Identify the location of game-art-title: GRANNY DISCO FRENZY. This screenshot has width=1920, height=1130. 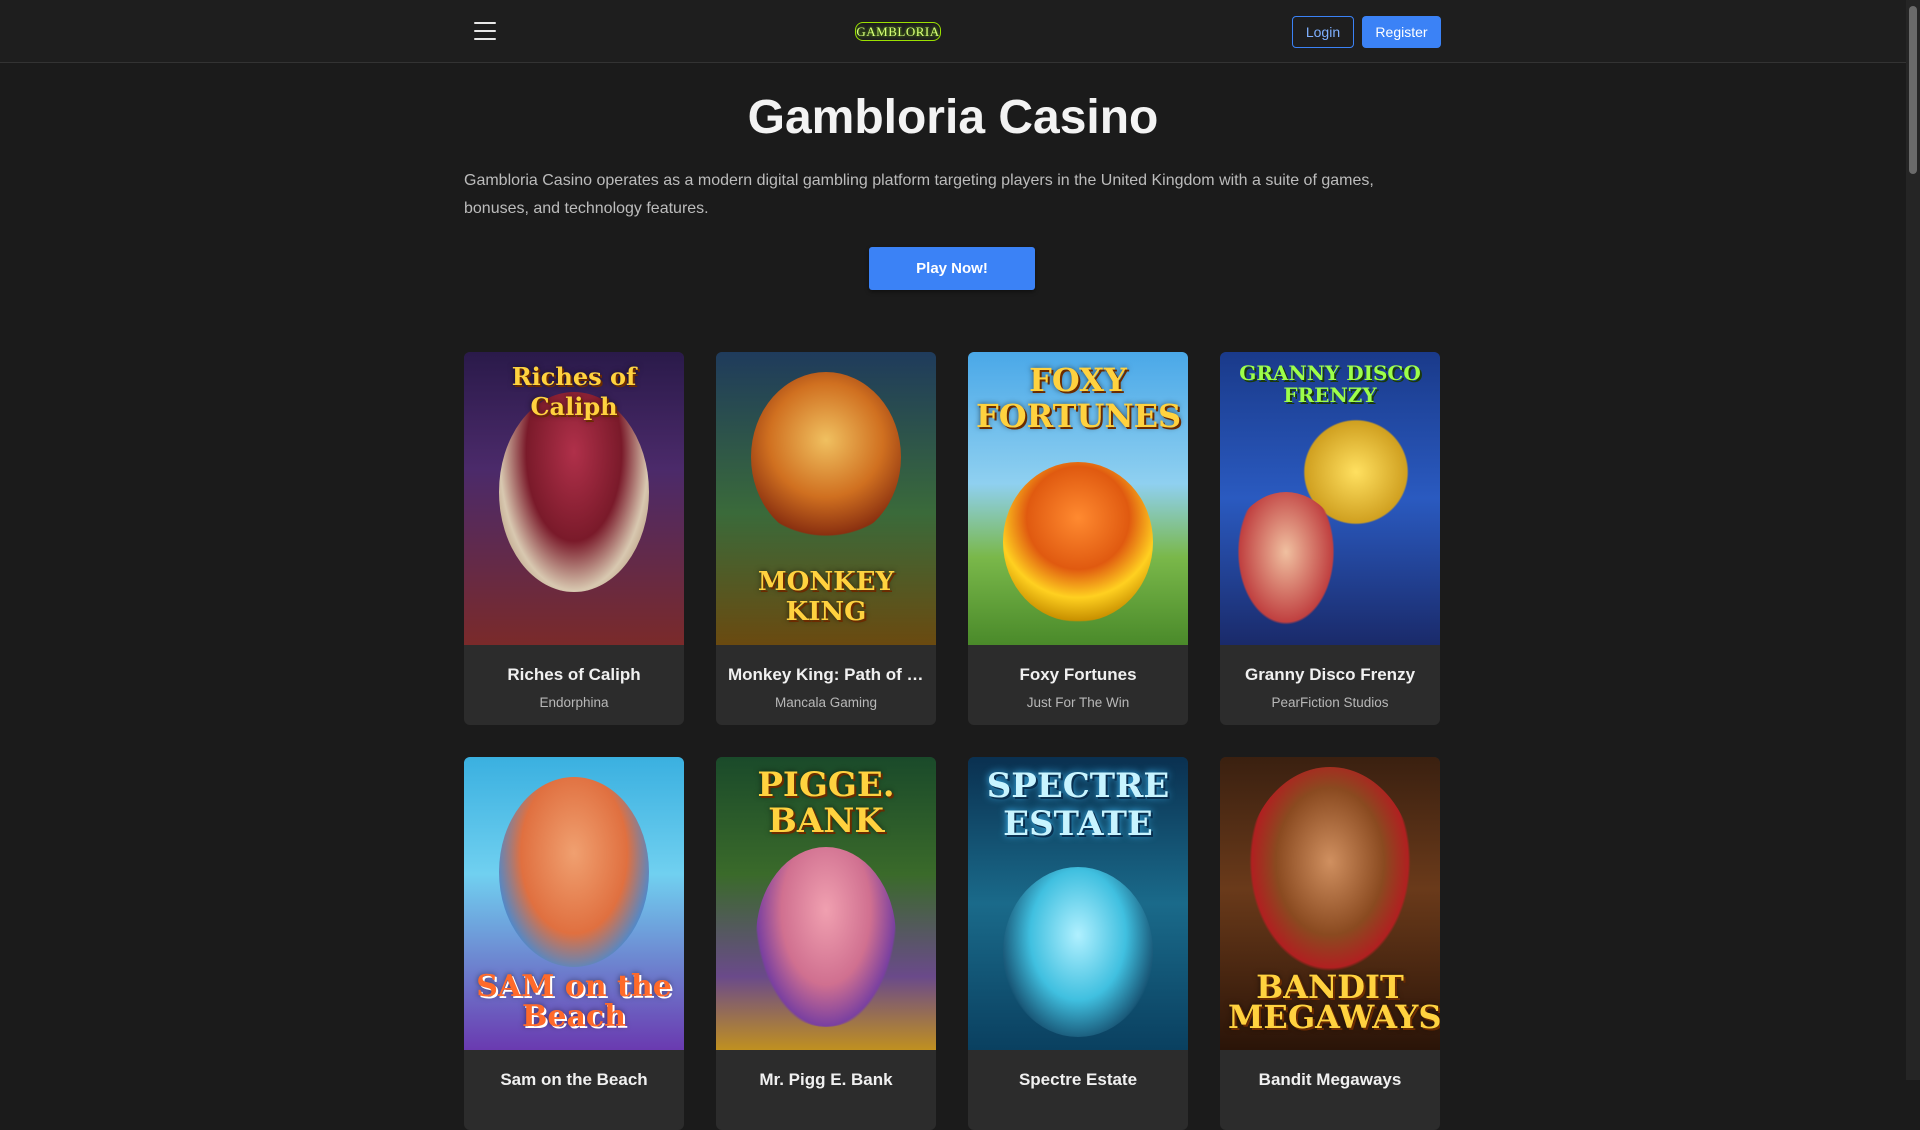
(1330, 384).